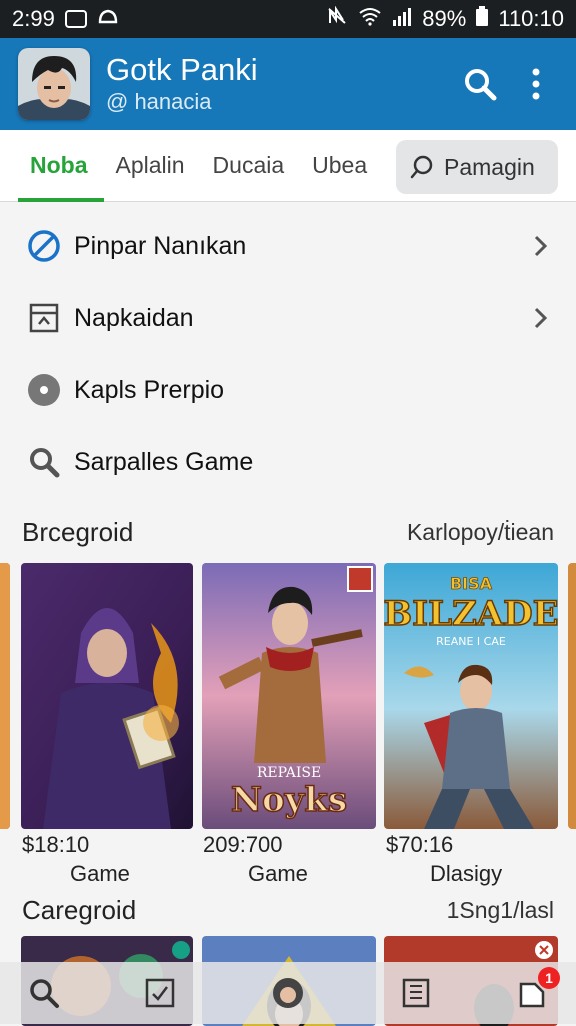  Describe the element at coordinates (75, 19) in the screenshot. I see `photo-notification-icon` at that location.